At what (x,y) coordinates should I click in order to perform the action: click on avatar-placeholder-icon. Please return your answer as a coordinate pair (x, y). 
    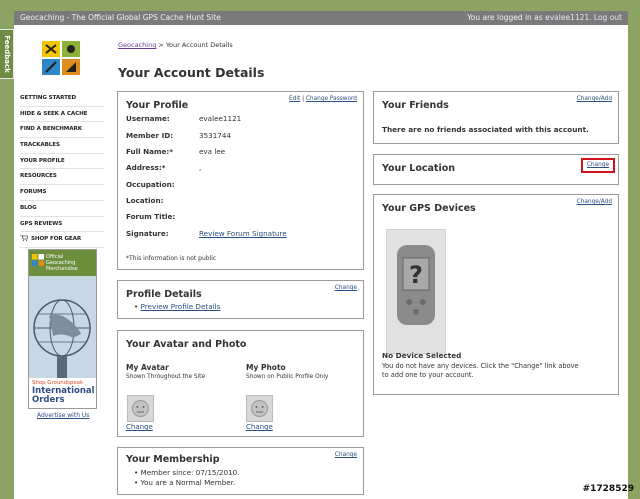
    Looking at the image, I should click on (140, 408).